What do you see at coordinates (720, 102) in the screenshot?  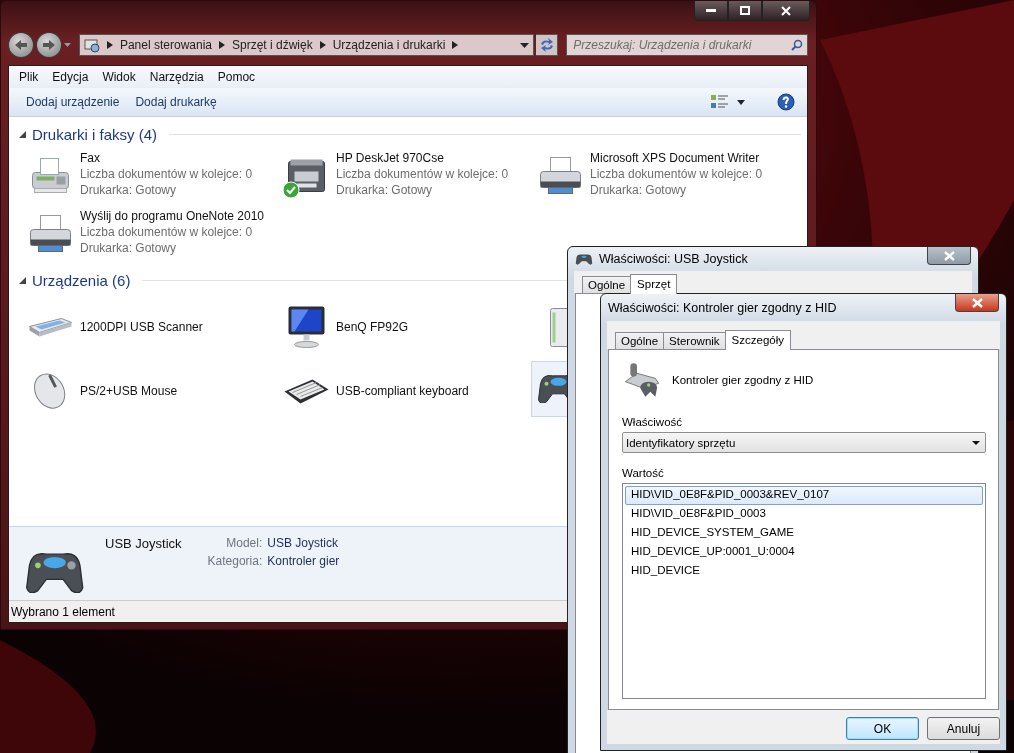 I see `view-icon` at bounding box center [720, 102].